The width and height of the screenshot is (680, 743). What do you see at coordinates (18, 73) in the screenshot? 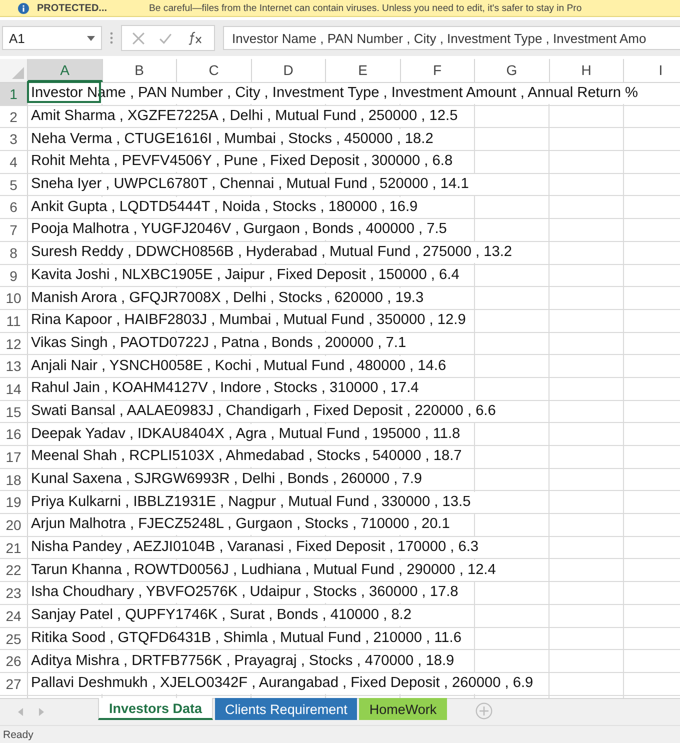
I see `select-all-icon` at bounding box center [18, 73].